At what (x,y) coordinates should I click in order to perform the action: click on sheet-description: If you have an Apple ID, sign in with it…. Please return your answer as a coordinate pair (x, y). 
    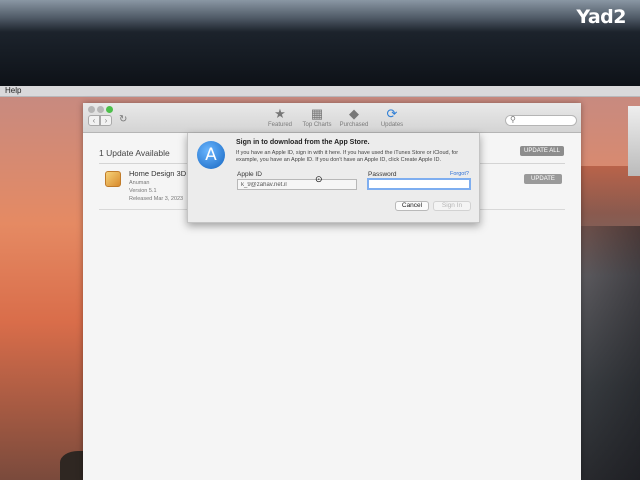
    Looking at the image, I should click on (347, 156).